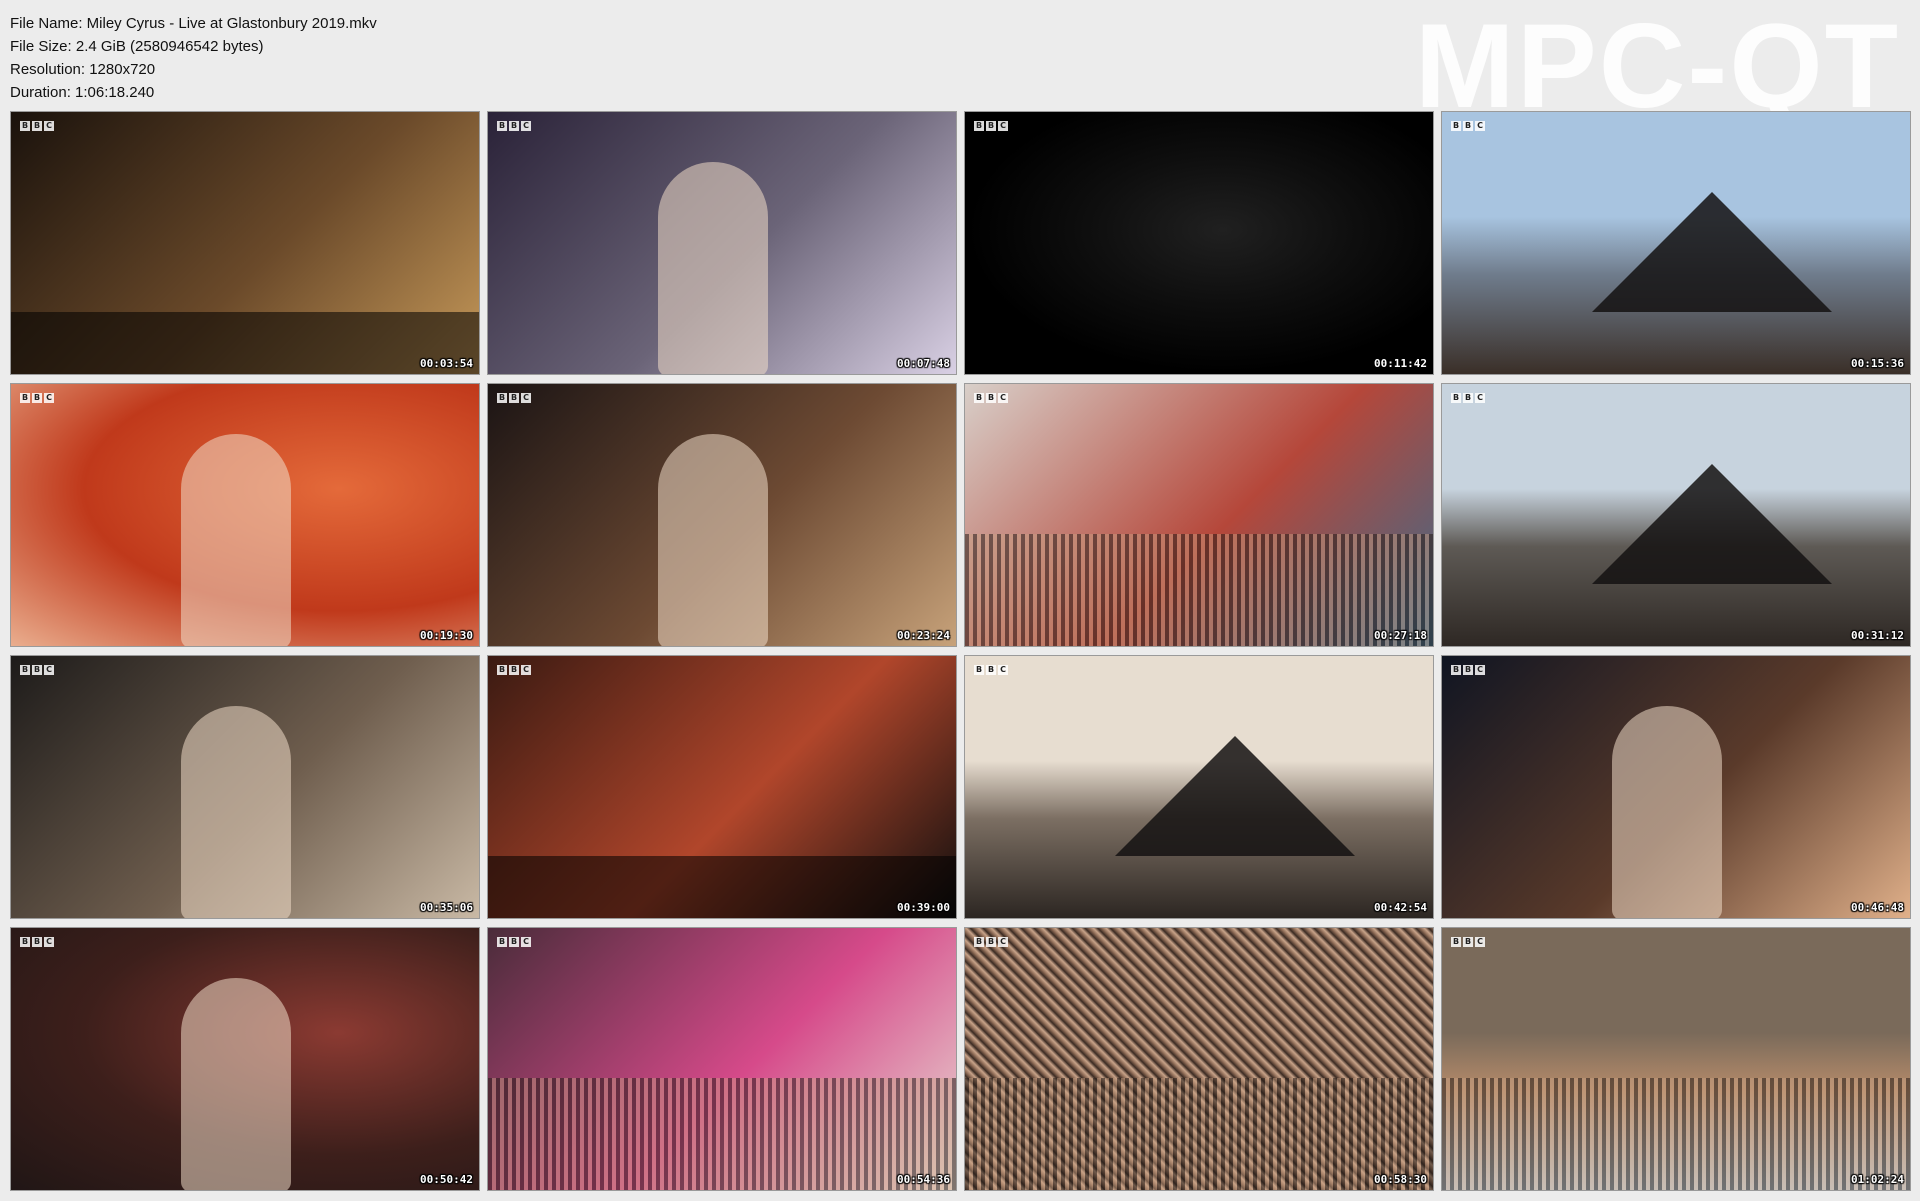  I want to click on thumbnail-timestamp: 00:27:18, so click(1400, 635).